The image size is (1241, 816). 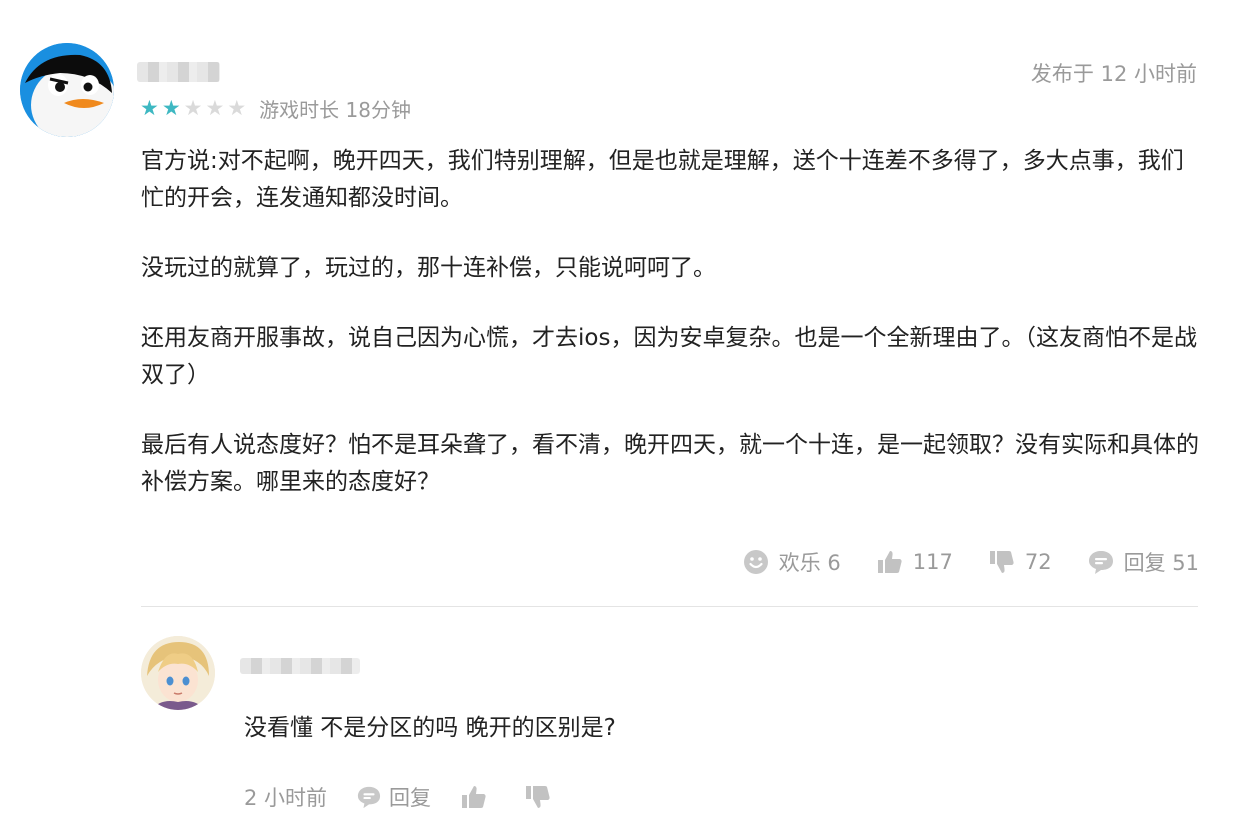 I want to click on reply-dislike-button, so click(x=542, y=797).